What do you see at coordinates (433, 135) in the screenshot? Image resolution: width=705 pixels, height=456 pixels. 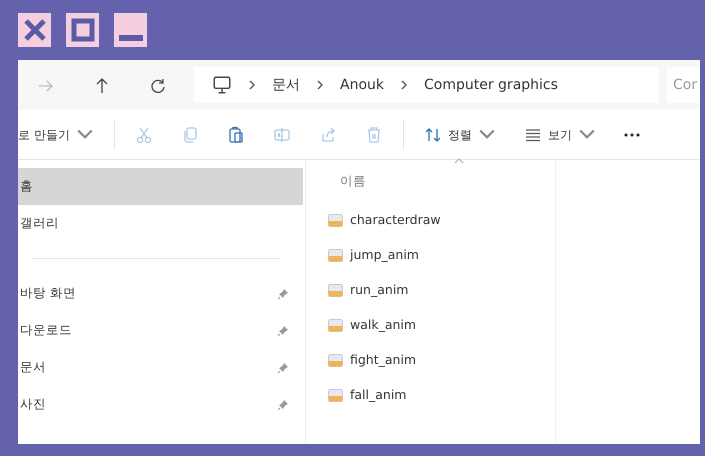 I see `sort-icon` at bounding box center [433, 135].